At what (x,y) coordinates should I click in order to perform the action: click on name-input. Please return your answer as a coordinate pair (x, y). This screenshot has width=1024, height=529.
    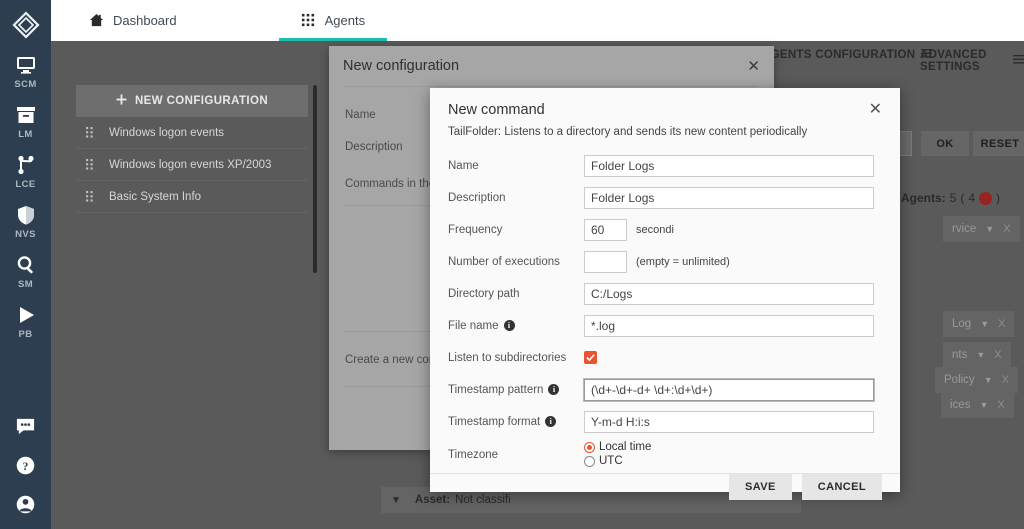
    Looking at the image, I should click on (729, 165).